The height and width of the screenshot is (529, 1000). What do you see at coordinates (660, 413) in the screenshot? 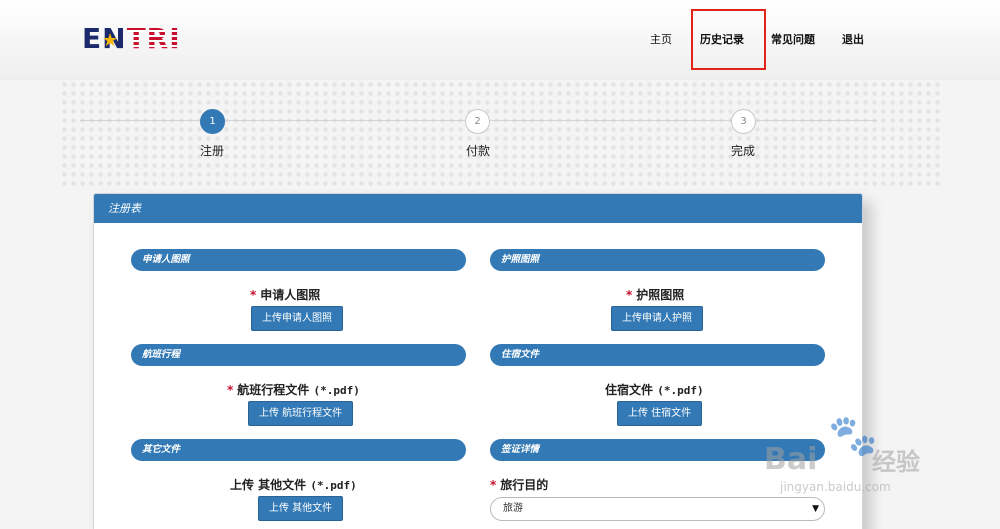
I see `upload-accommodation-button: 上传 住宿文件` at bounding box center [660, 413].